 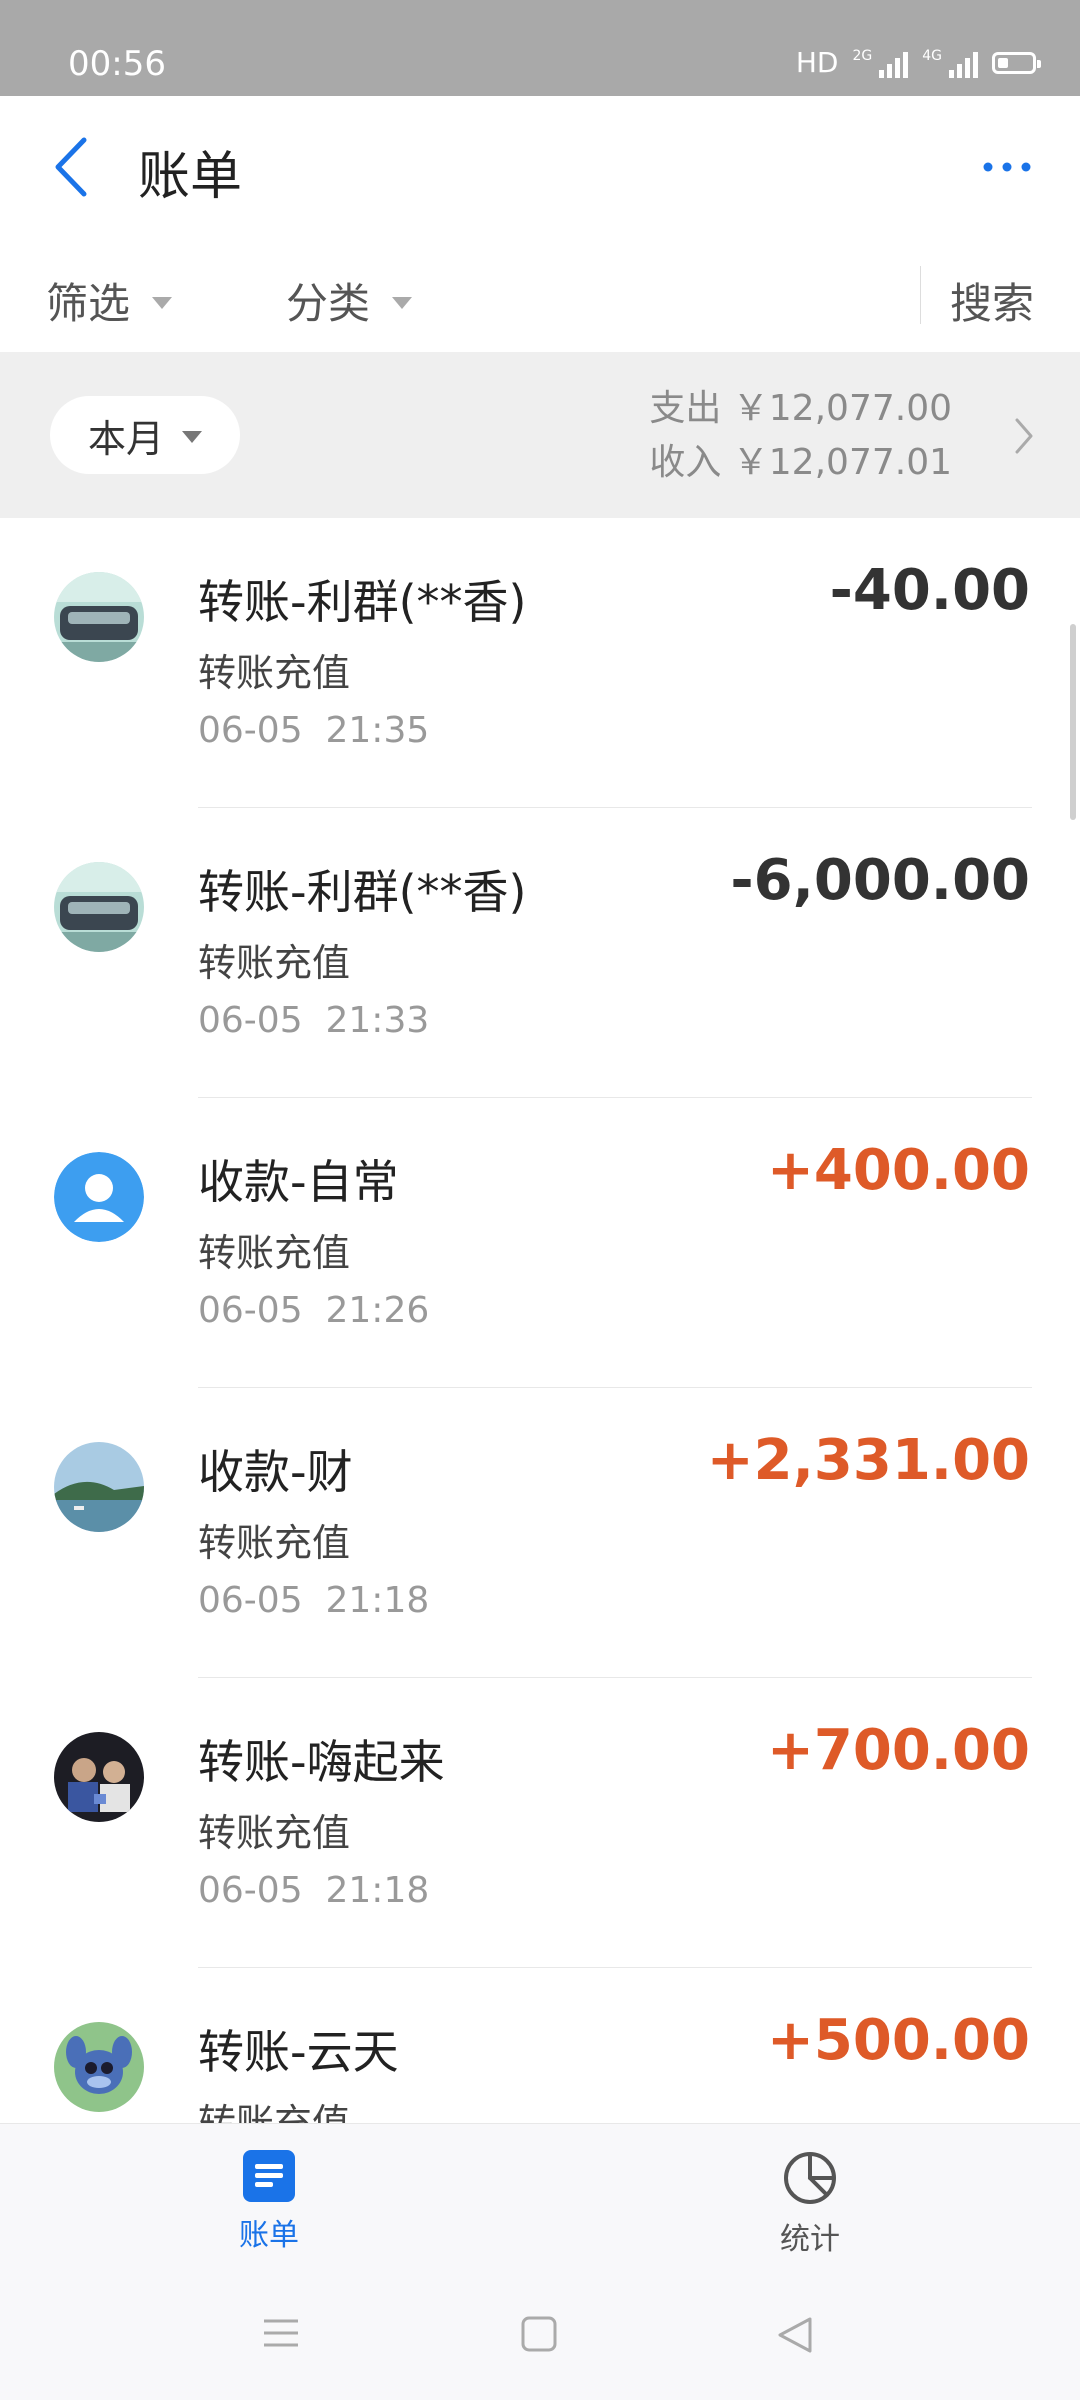 I want to click on transaction-name: 转账-嗨起来, so click(x=321, y=1762).